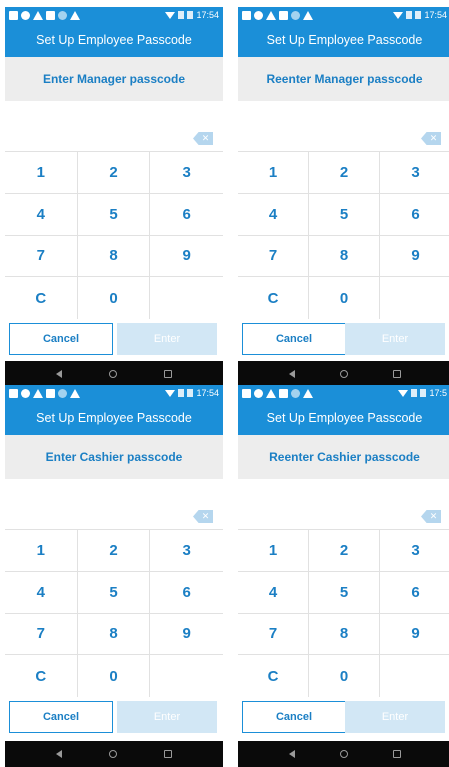 This screenshot has width=449, height=767. What do you see at coordinates (13, 15) in the screenshot?
I see `sim-icon` at bounding box center [13, 15].